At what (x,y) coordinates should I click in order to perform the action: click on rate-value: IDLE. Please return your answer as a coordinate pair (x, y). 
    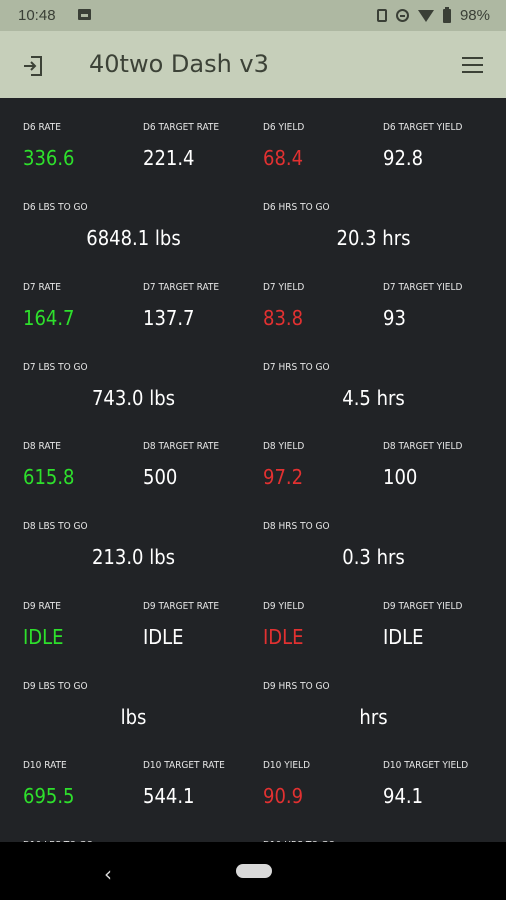
    Looking at the image, I should click on (43, 636).